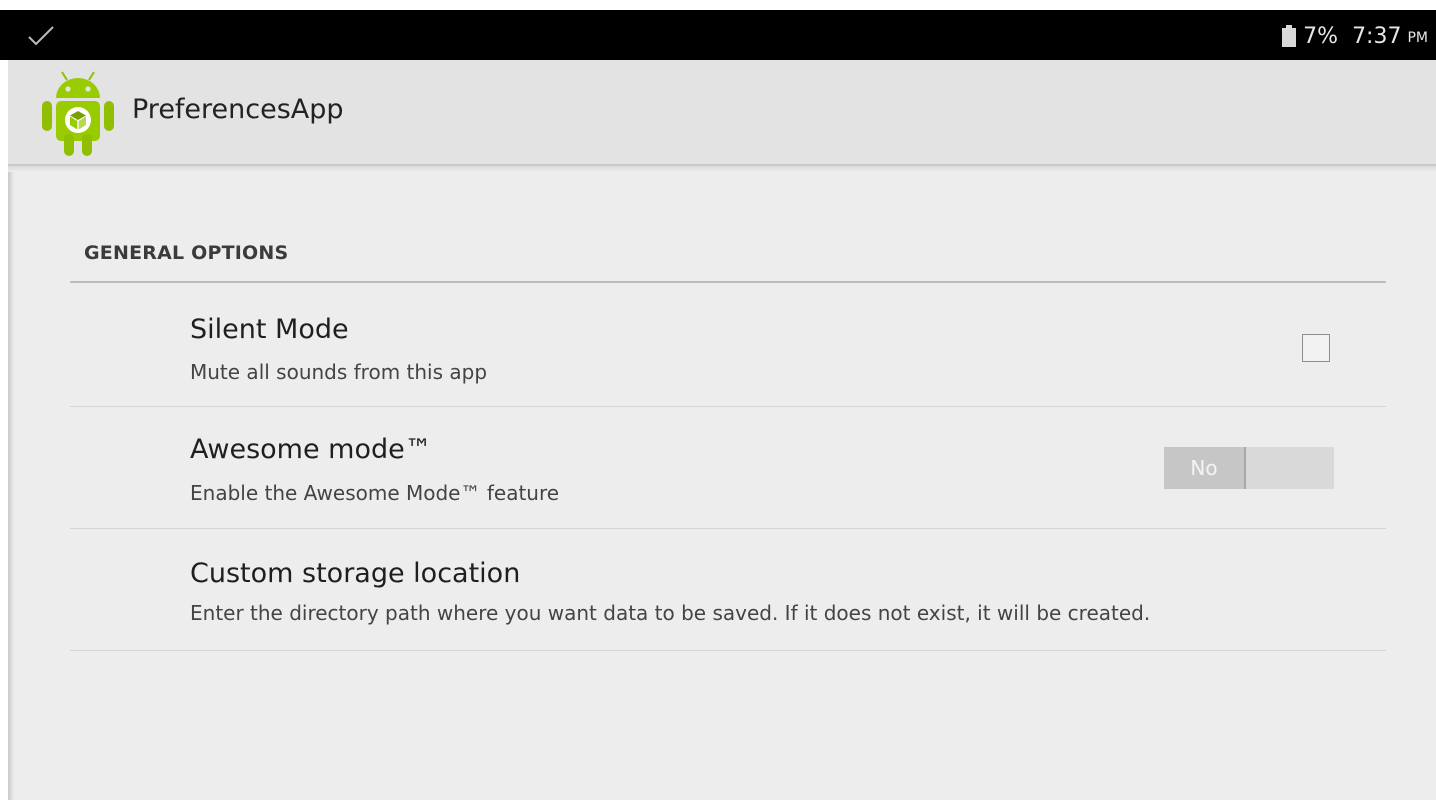 Image resolution: width=1436 pixels, height=800 pixels. I want to click on screen-top-edge, so click(718, 5).